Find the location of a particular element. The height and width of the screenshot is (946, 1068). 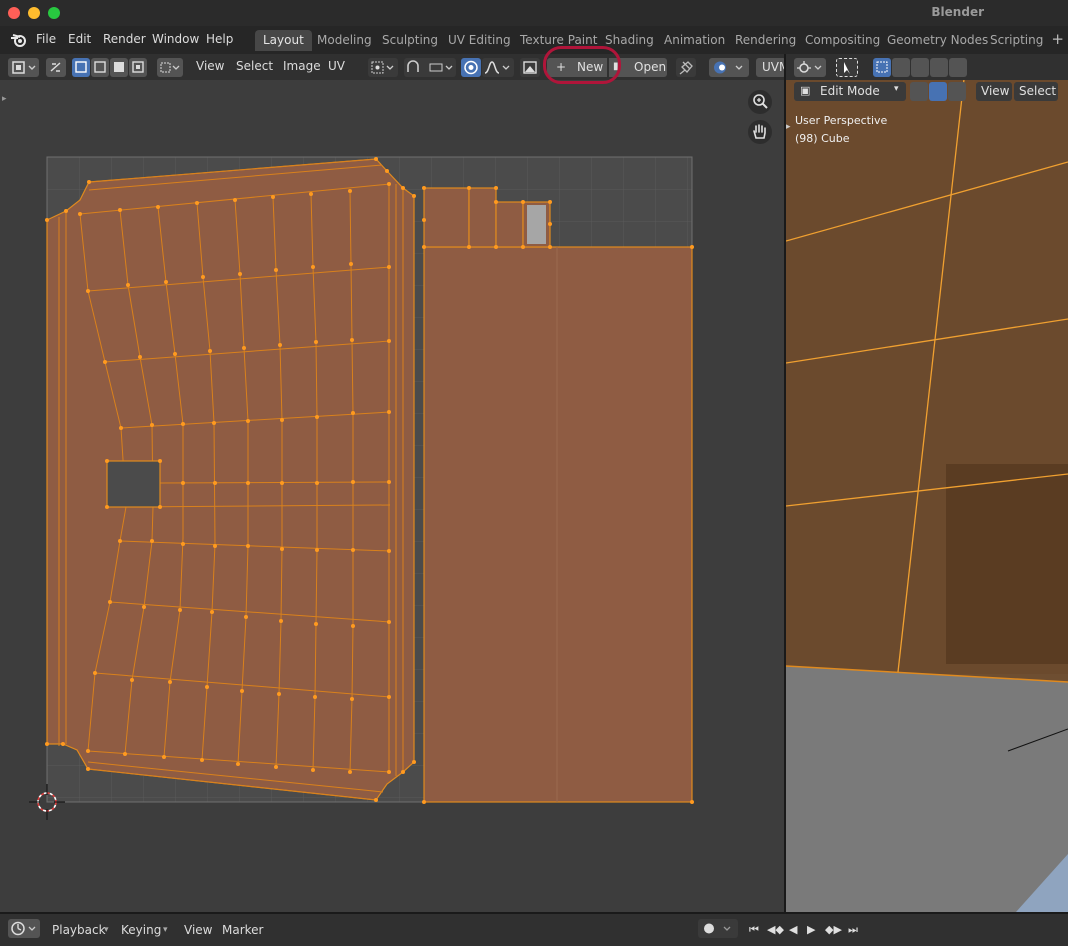

maximize-window-button is located at coordinates (54, 13).